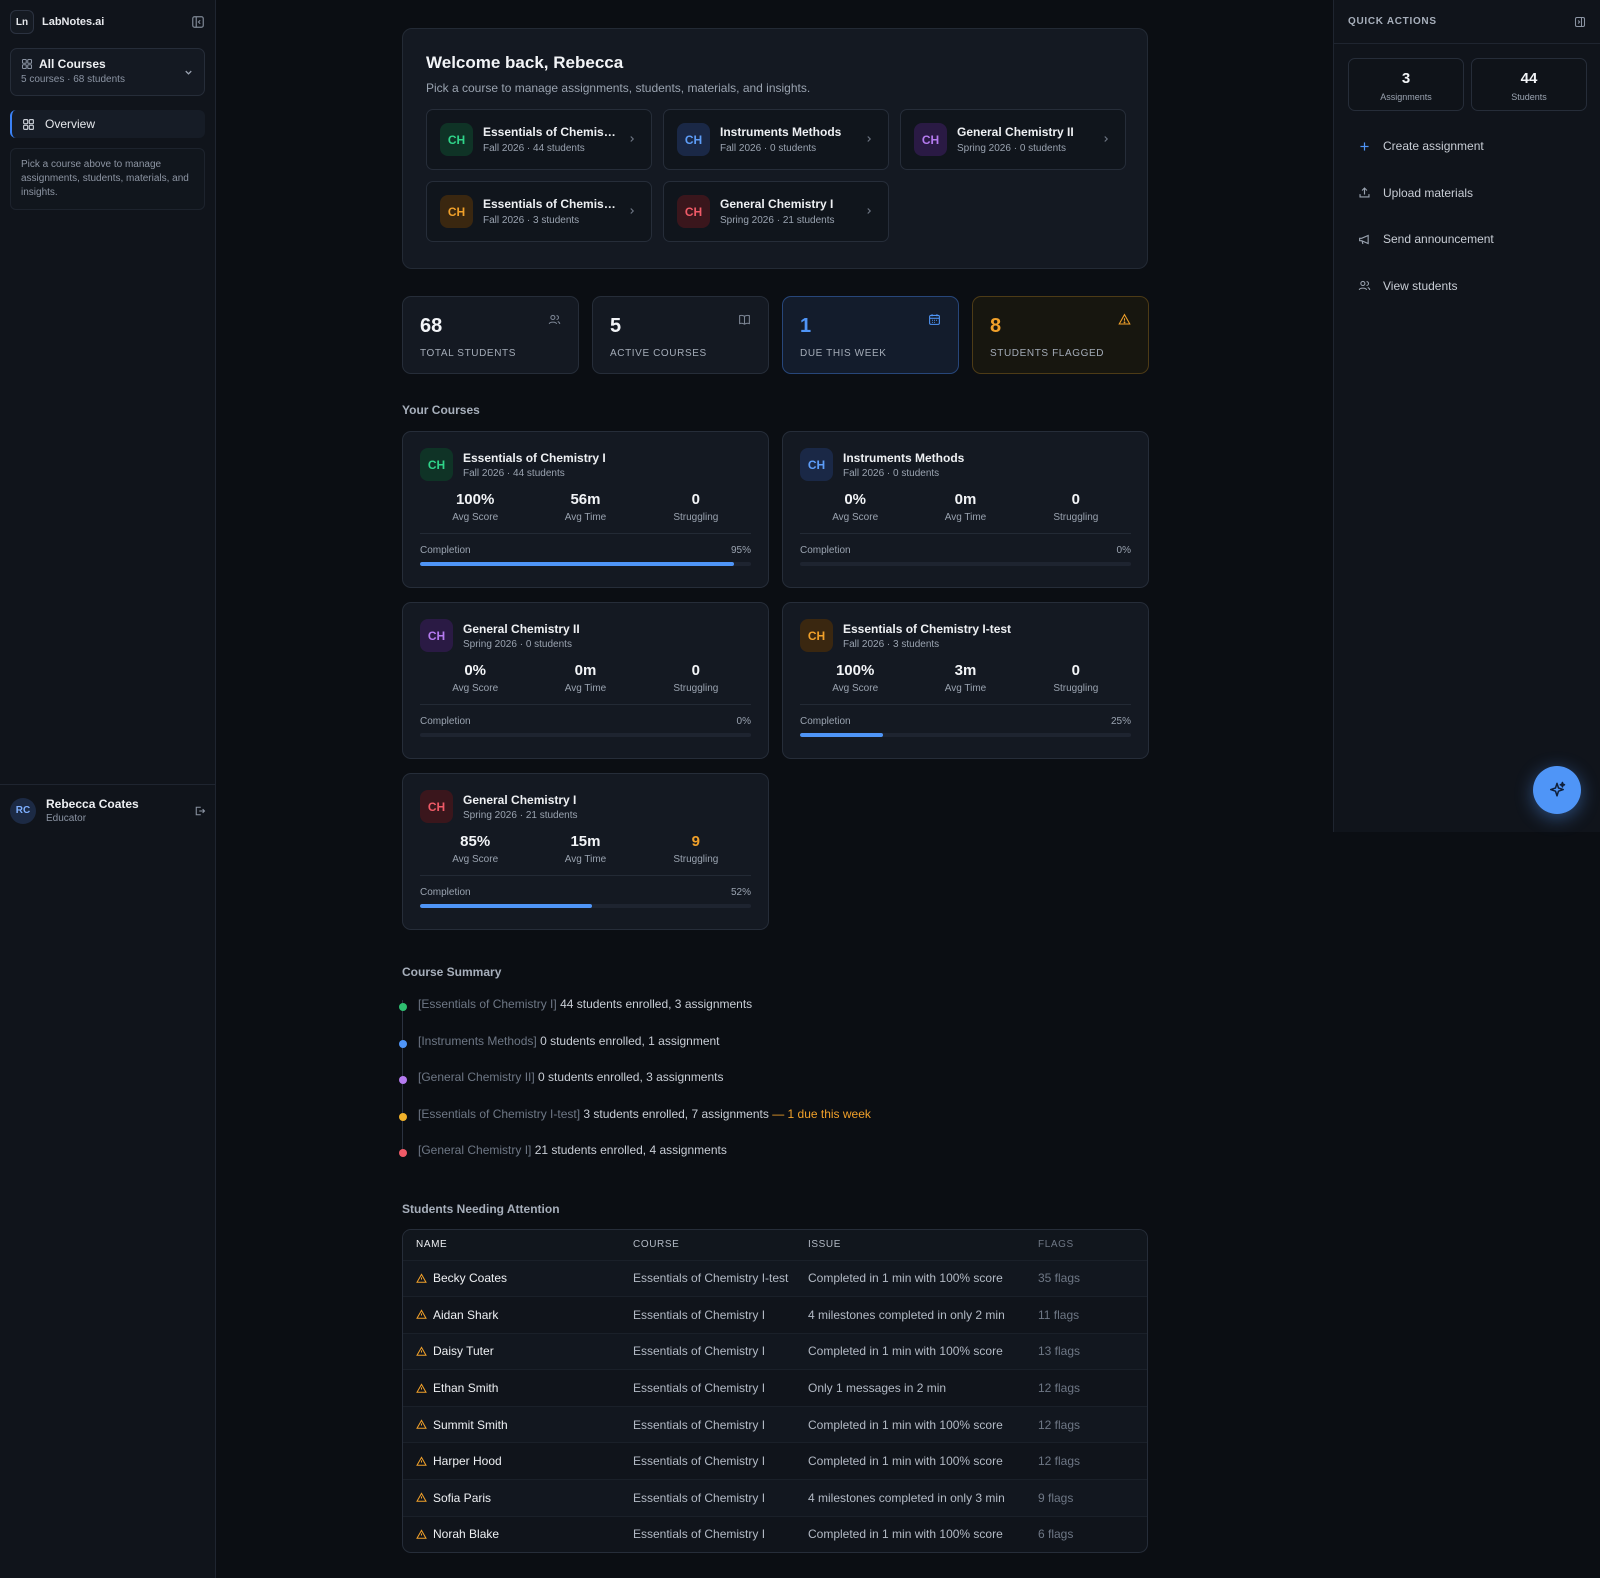 This screenshot has height=1578, width=1600. I want to click on book-icon, so click(744, 319).